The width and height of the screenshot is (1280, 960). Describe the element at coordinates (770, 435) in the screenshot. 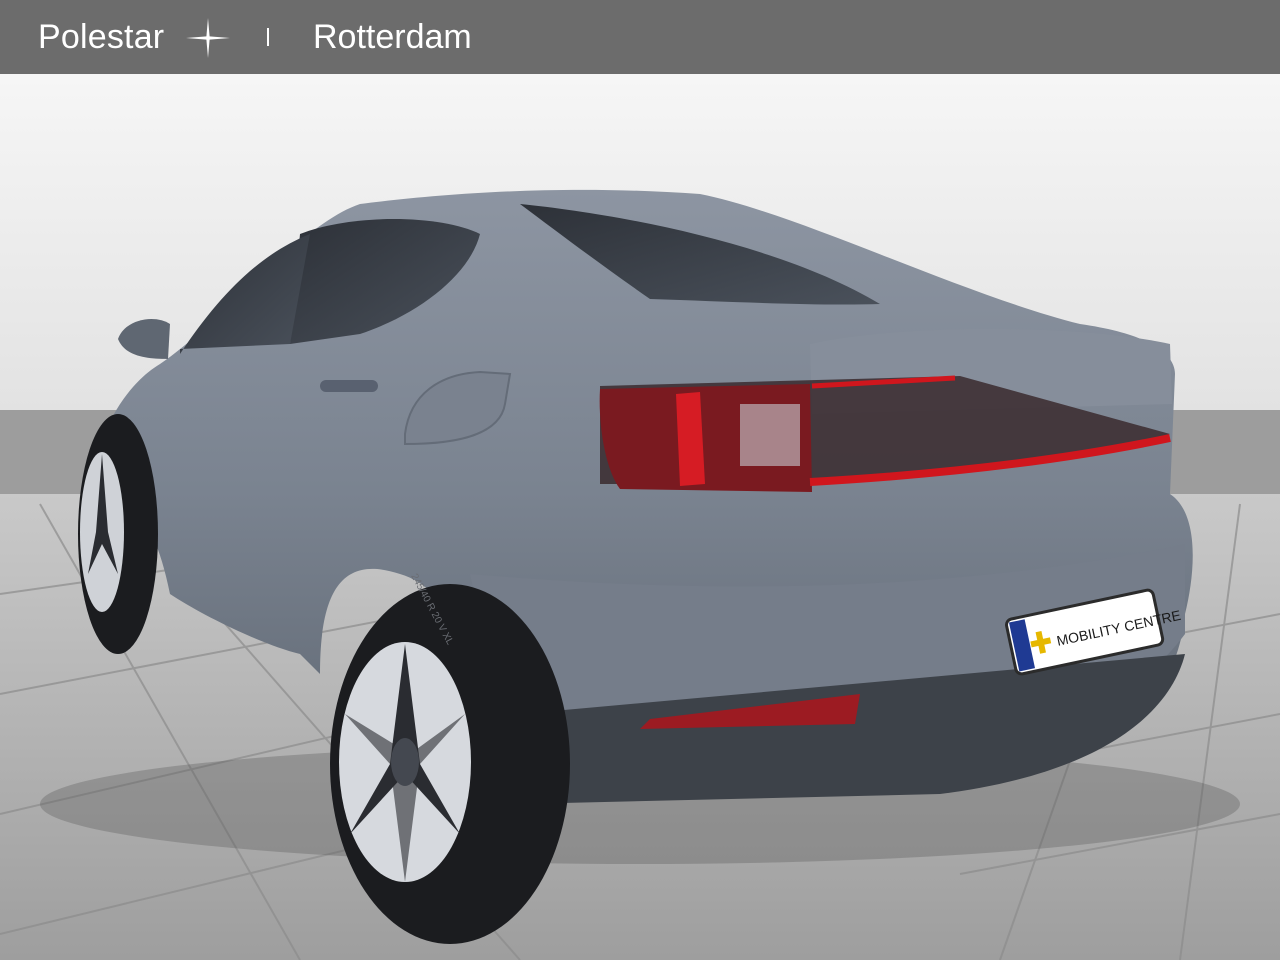

I see `reverse-lamp` at that location.